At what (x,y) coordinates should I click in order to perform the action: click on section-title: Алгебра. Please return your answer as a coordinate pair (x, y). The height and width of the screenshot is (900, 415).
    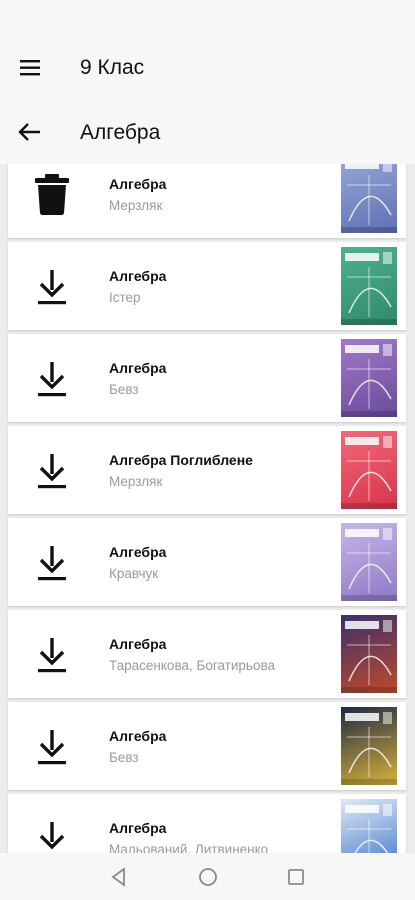
    Looking at the image, I should click on (120, 132).